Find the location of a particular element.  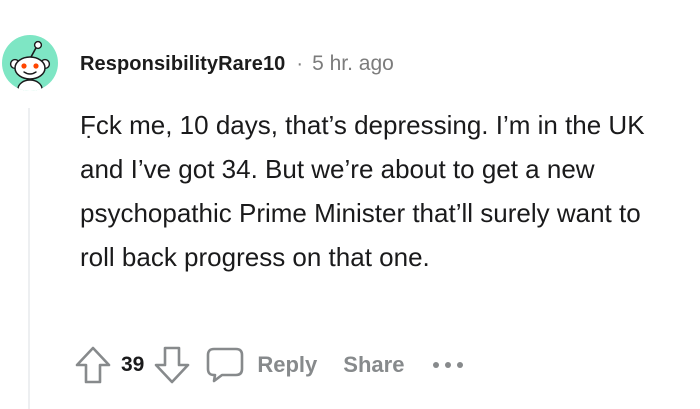

snoo-avatar-icon is located at coordinates (30, 65).